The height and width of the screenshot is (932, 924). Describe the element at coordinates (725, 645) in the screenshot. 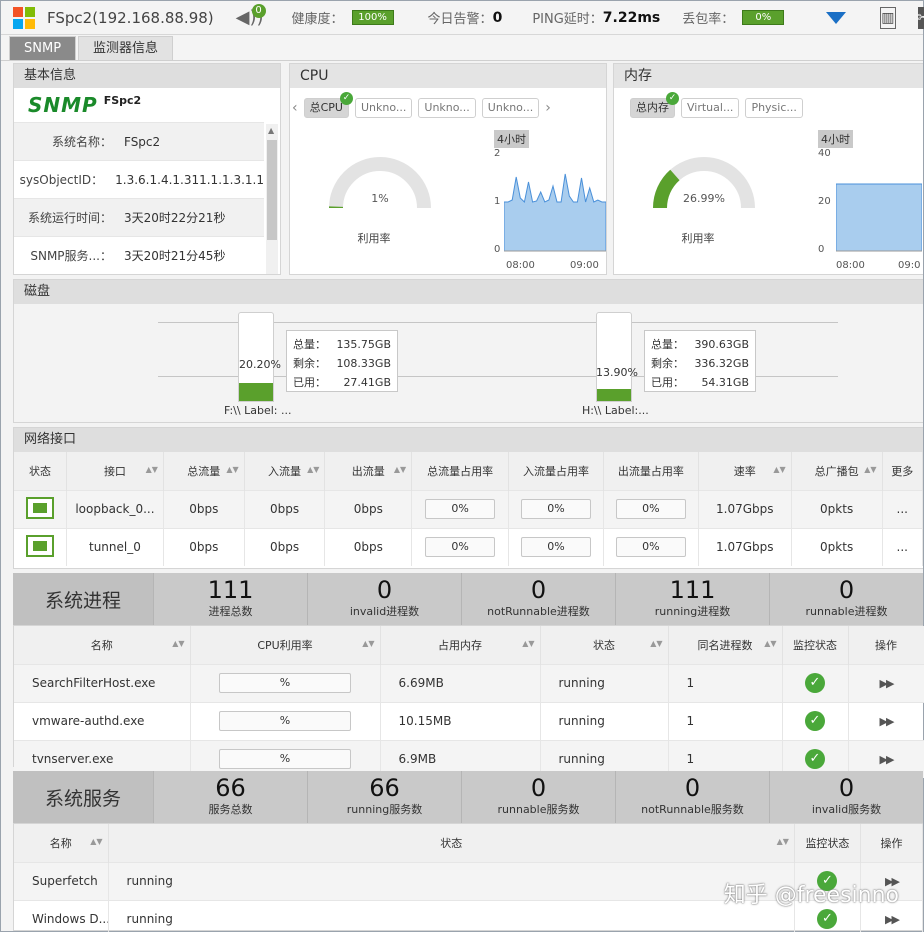

I see `col-count: 同名进程数 ▲▼` at that location.